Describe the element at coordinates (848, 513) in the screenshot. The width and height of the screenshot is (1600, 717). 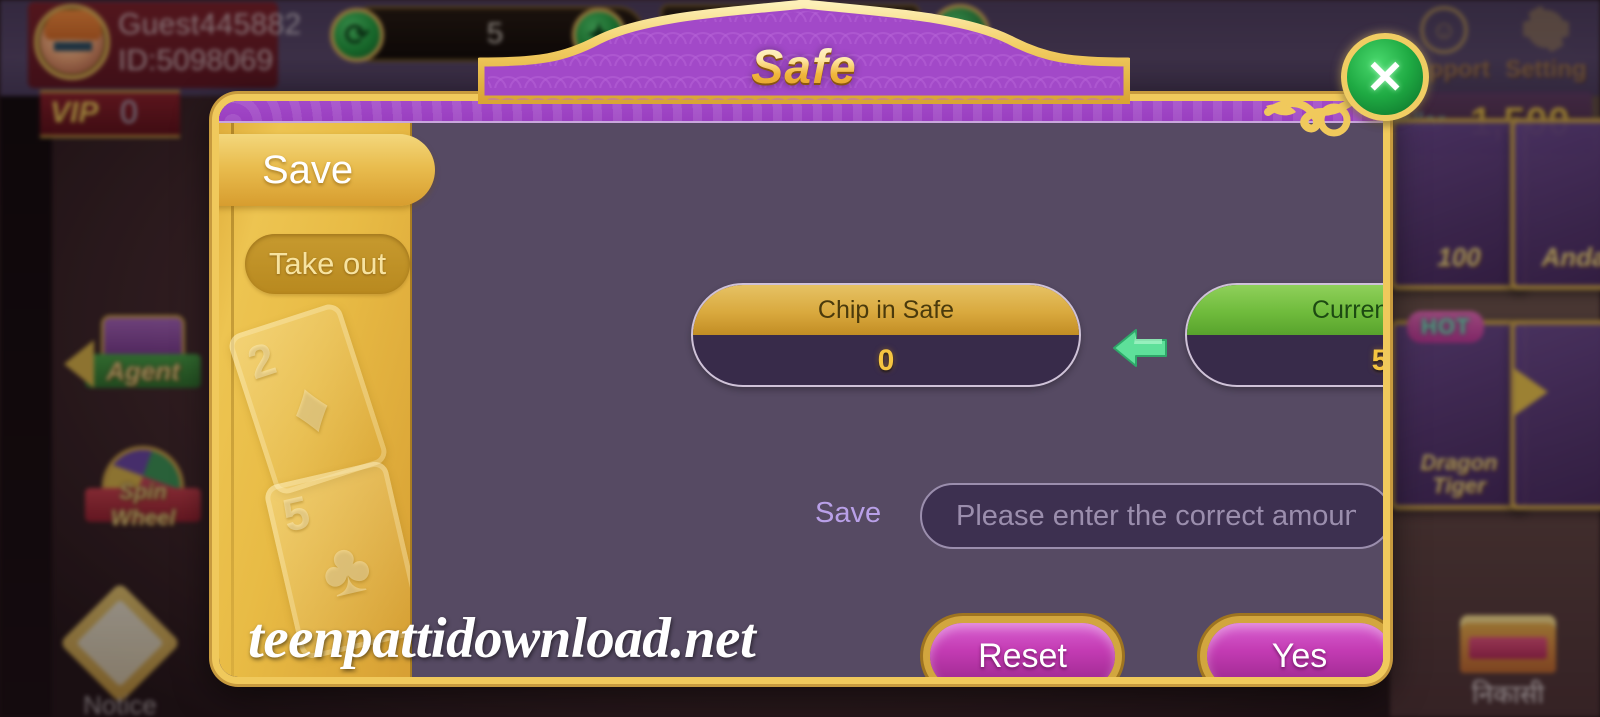
I see `save-form-label: Save` at that location.